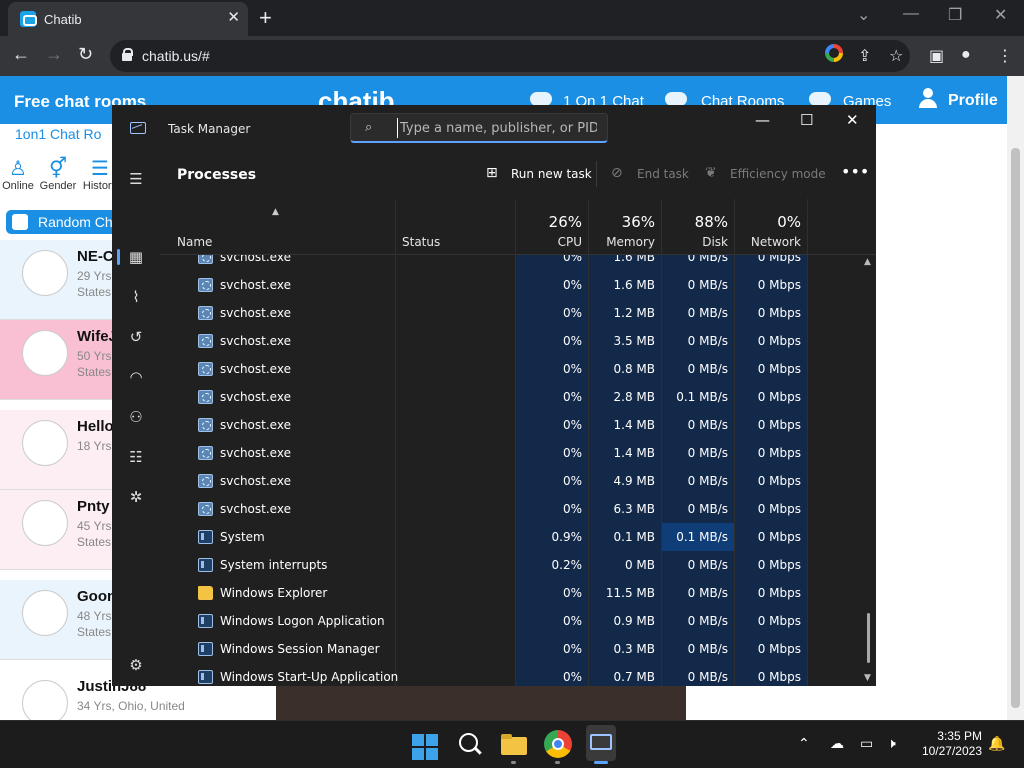  What do you see at coordinates (136, 179) in the screenshot?
I see `hamburger-menu-icon: ☰` at bounding box center [136, 179].